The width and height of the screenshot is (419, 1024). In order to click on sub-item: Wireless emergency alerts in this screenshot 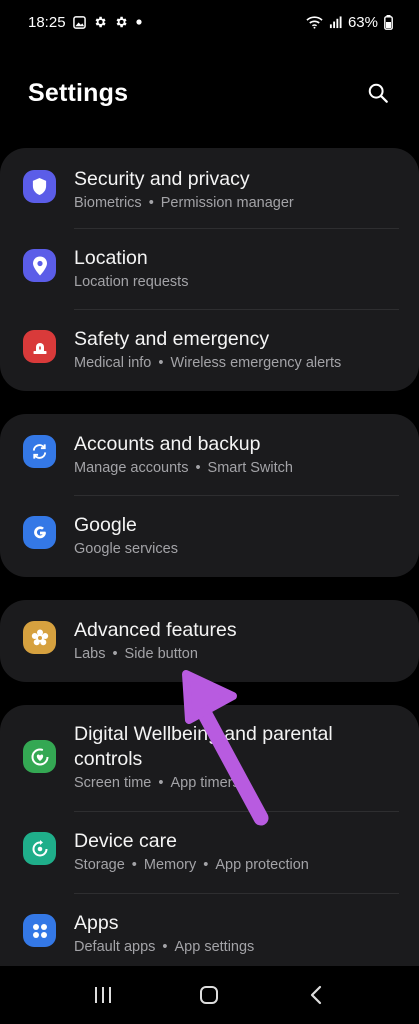, I will do `click(256, 363)`.